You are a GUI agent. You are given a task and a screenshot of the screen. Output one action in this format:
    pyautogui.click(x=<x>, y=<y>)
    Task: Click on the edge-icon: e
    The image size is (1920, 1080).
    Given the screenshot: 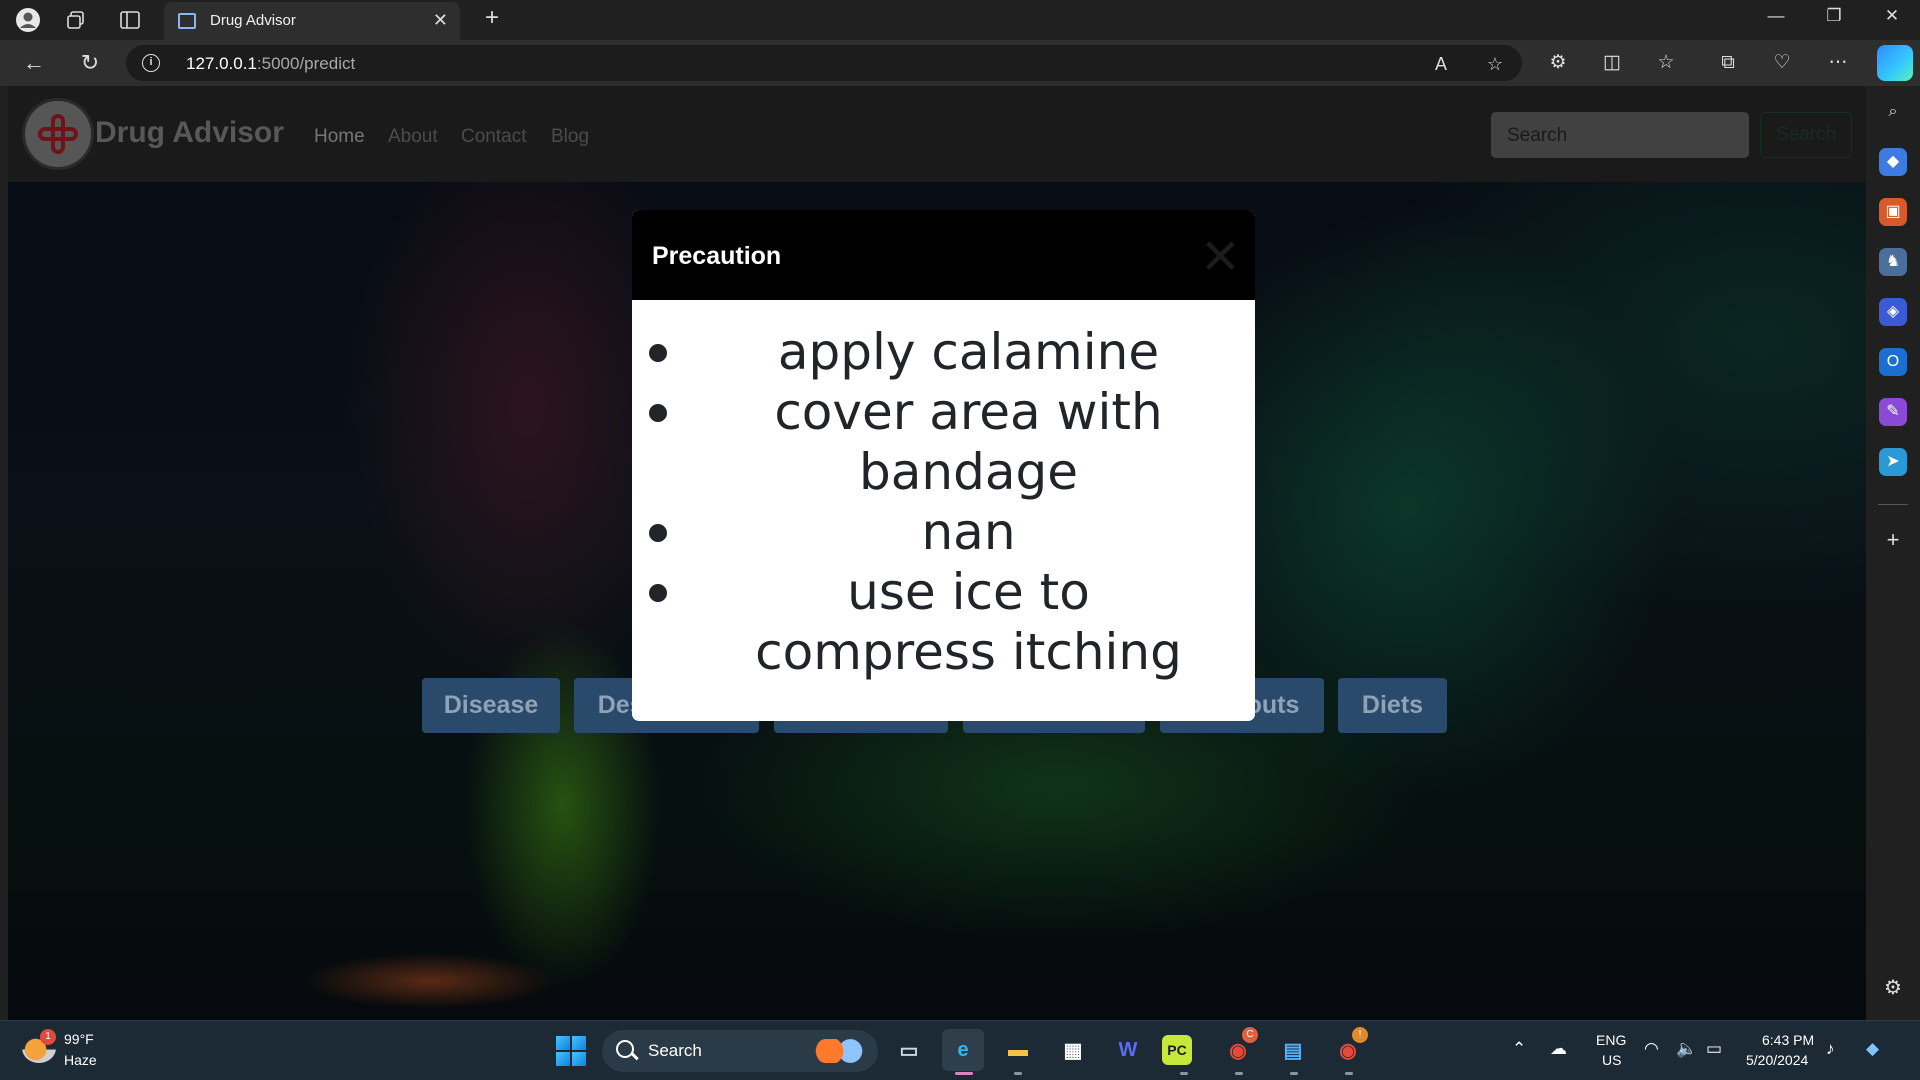 What is the action you would take?
    pyautogui.click(x=963, y=1050)
    